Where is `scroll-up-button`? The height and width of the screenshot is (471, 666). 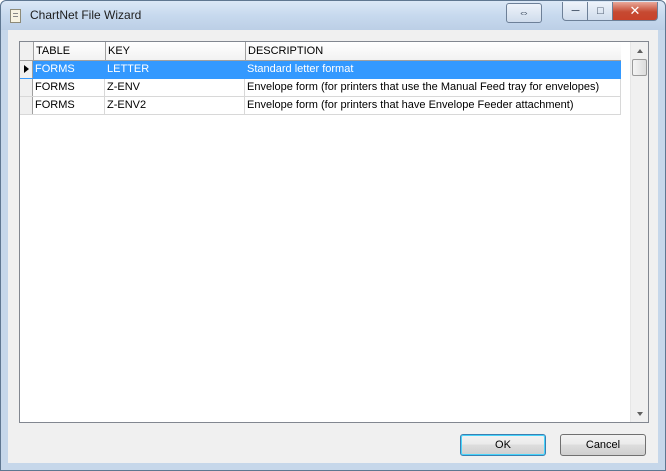
scroll-up-button is located at coordinates (639, 50).